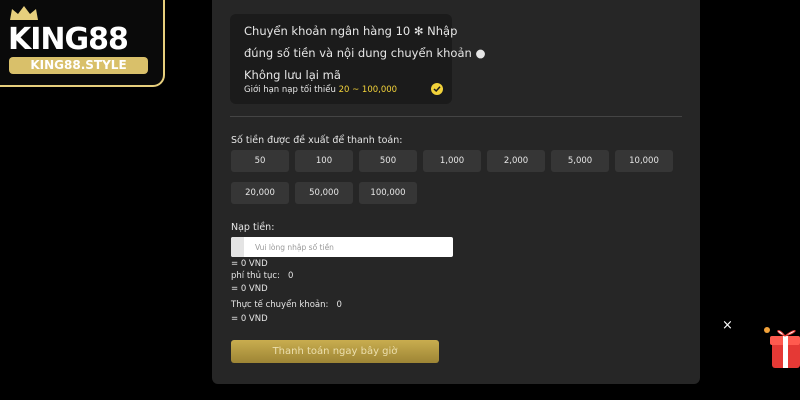 The image size is (800, 400). I want to click on info-line-3: Không lưu lại mã, so click(292, 75).